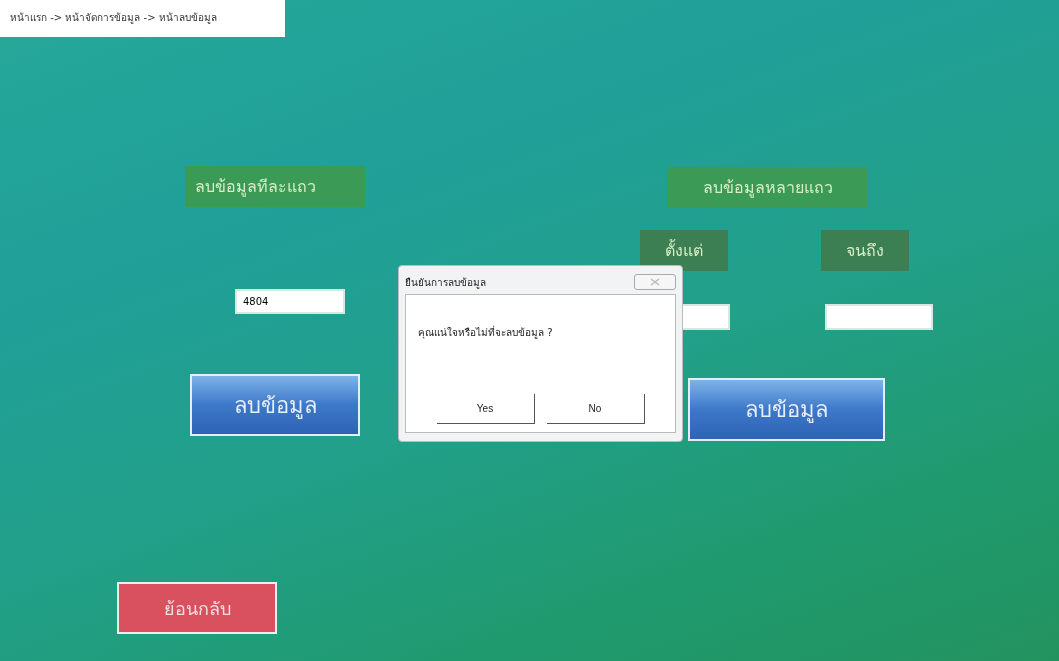 Image resolution: width=1059 pixels, height=661 pixels. Describe the element at coordinates (865, 250) in the screenshot. I see `to-label: จนถึง` at that location.